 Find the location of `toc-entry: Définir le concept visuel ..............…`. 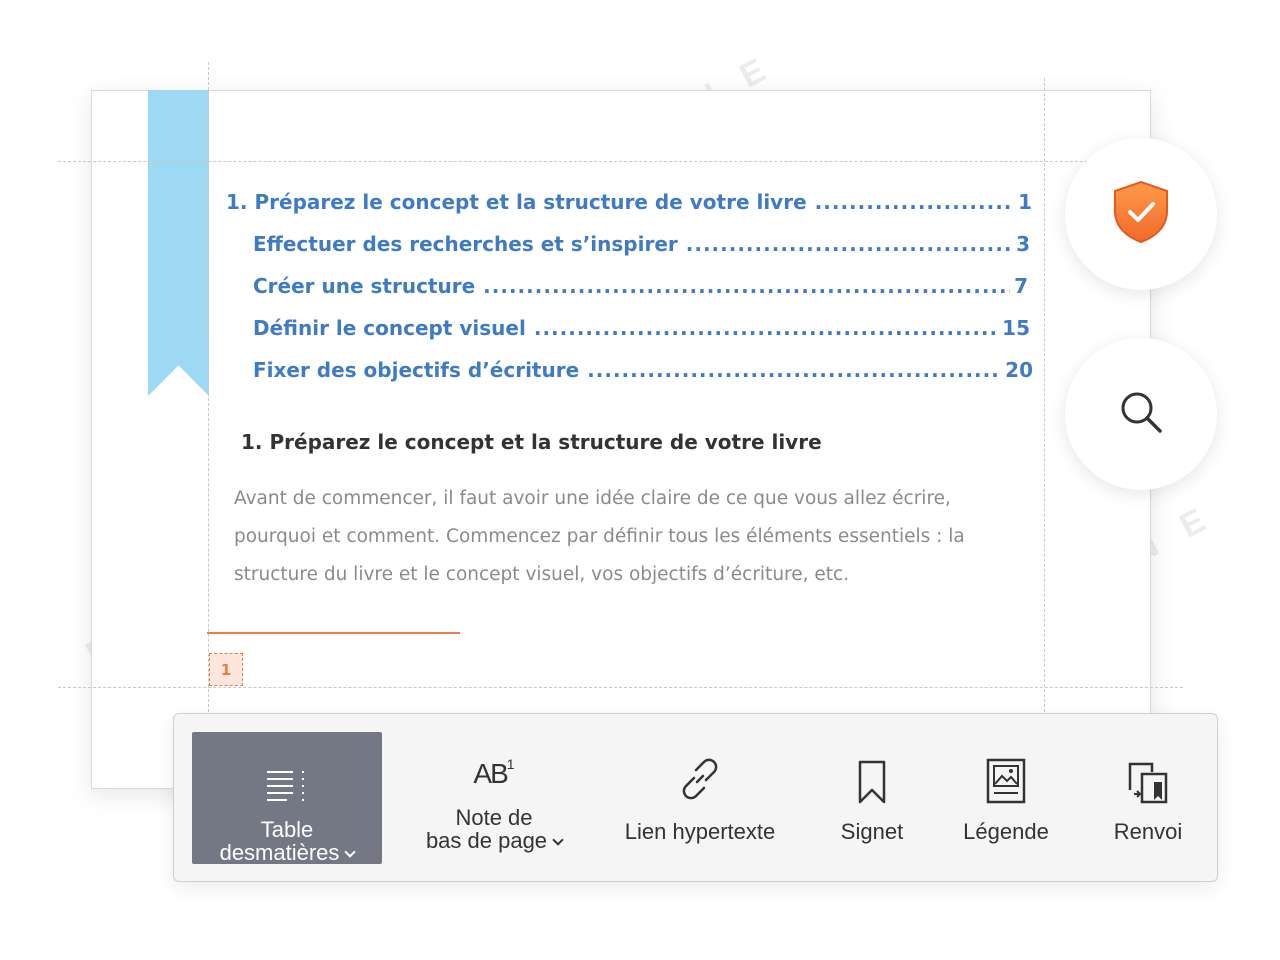

toc-entry: Définir le concept visuel ..............… is located at coordinates (641, 328).